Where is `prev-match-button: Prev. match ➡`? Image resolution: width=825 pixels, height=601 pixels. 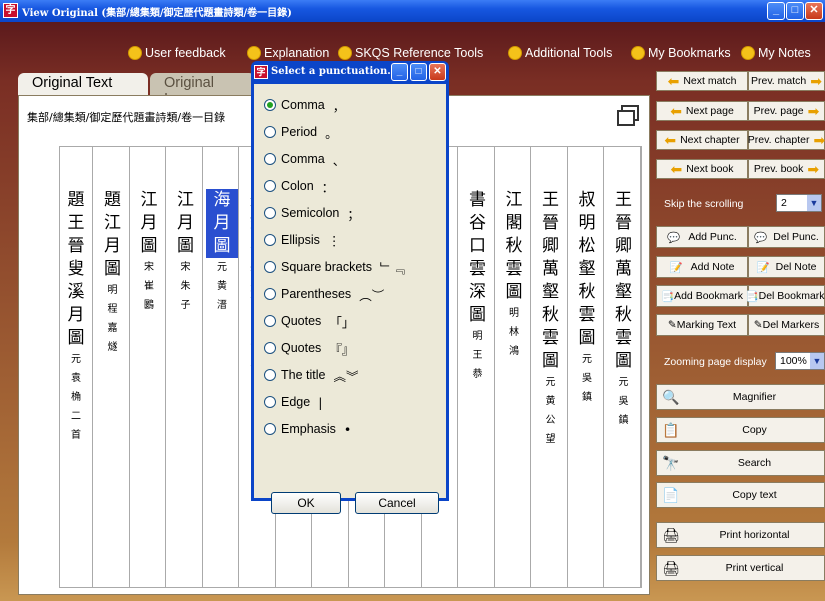
prev-match-button: Prev. match ➡ is located at coordinates (786, 81).